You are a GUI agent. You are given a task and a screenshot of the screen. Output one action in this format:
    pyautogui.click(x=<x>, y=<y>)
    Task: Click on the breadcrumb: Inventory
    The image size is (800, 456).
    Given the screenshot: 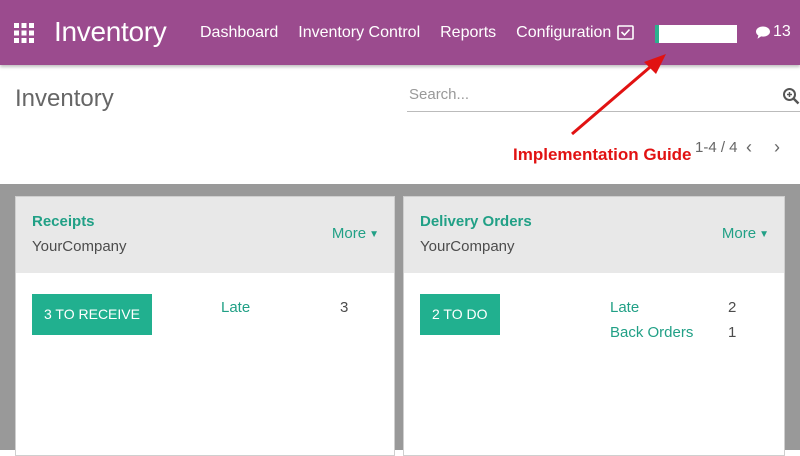 What is the action you would take?
    pyautogui.click(x=64, y=98)
    